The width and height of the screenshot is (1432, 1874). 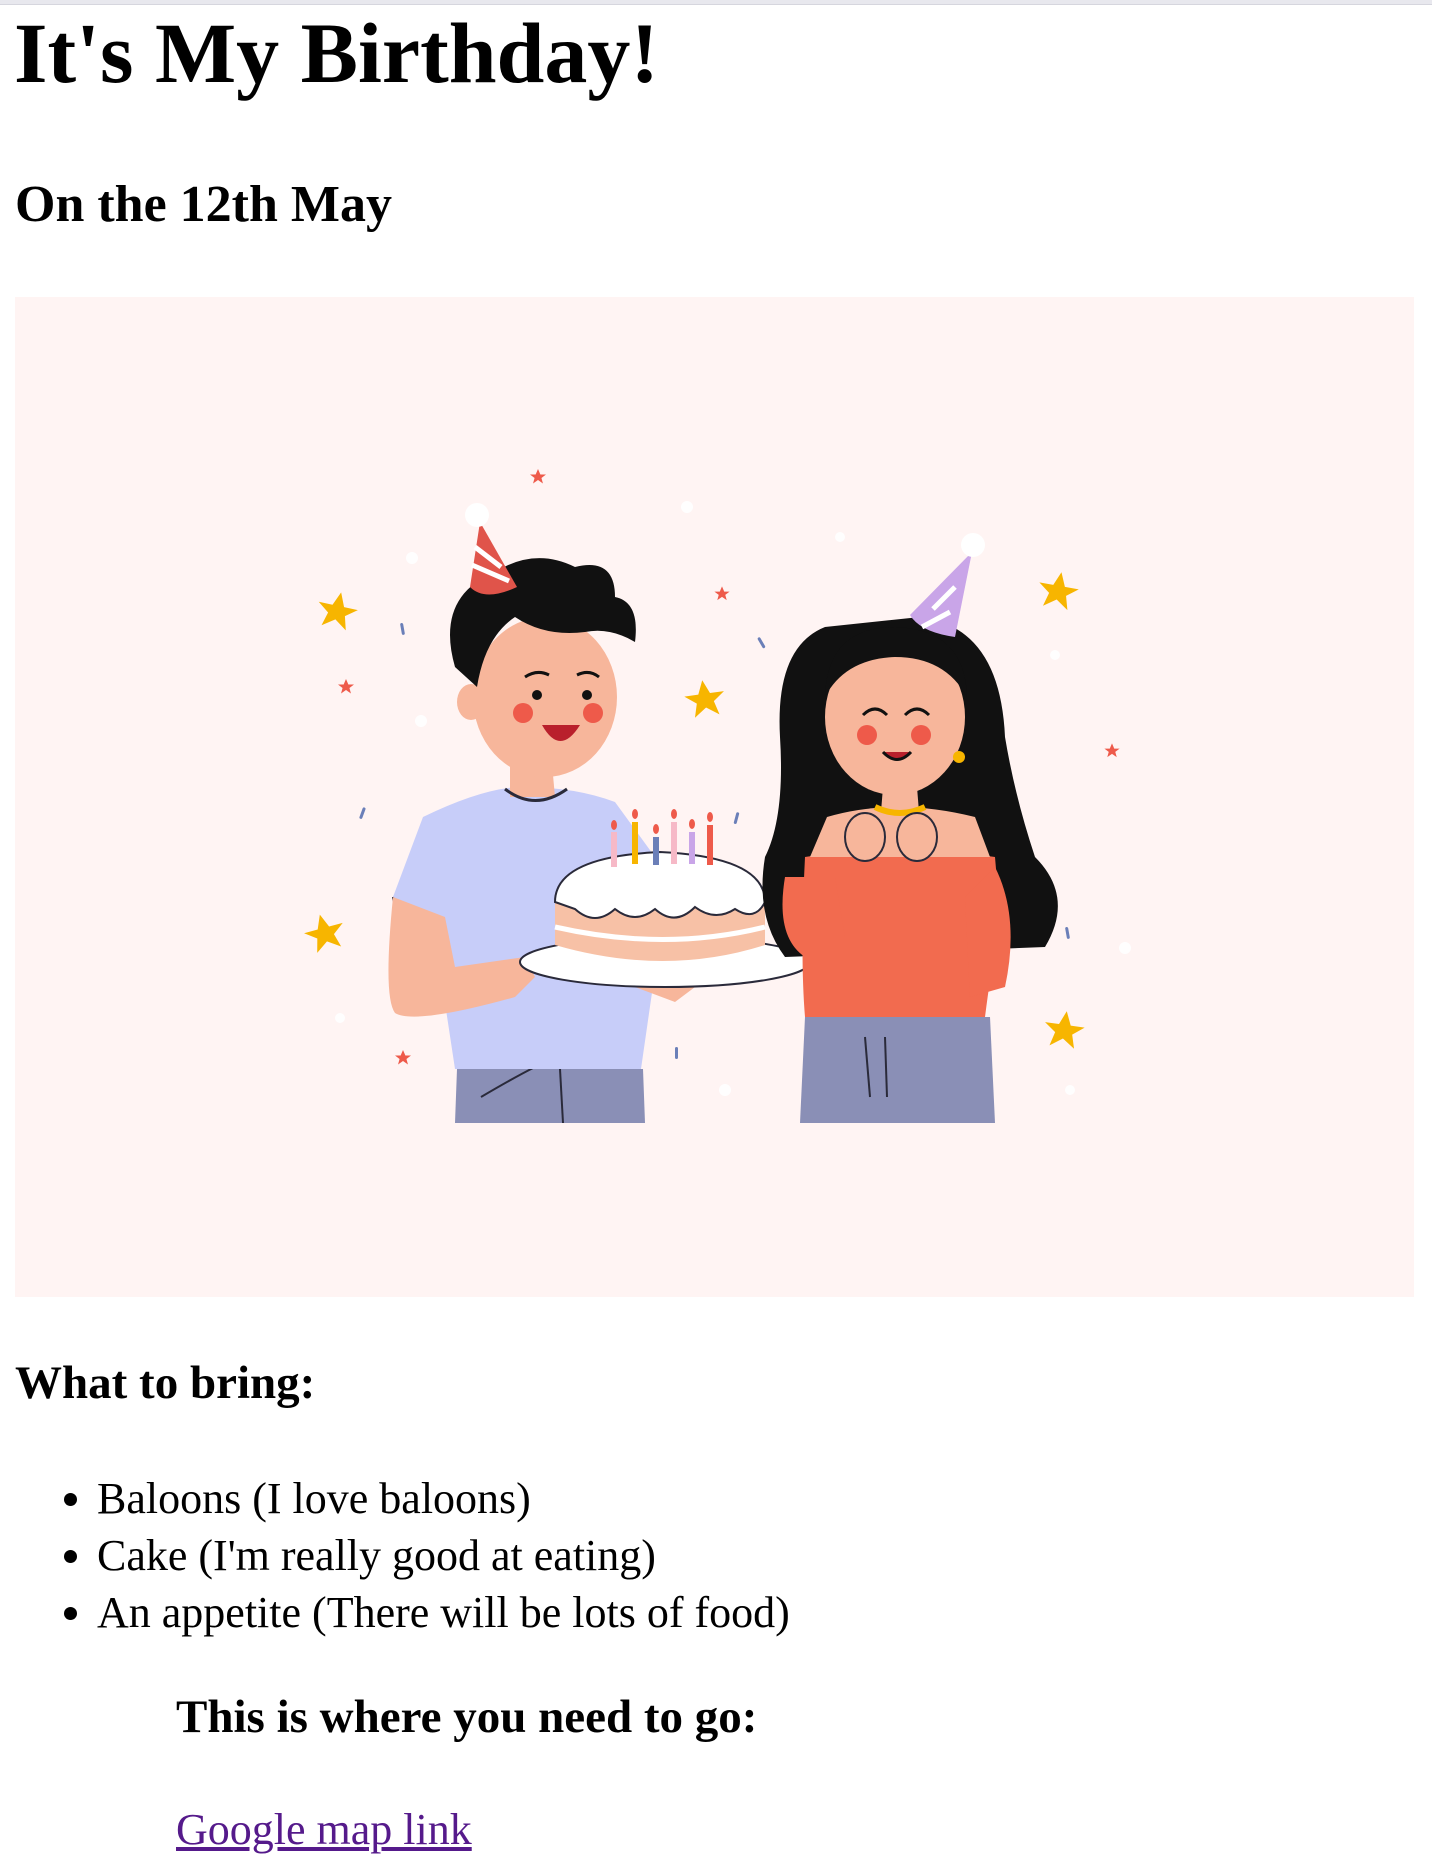 What do you see at coordinates (203, 204) in the screenshot?
I see `page-subtitle: On the 12th May` at bounding box center [203, 204].